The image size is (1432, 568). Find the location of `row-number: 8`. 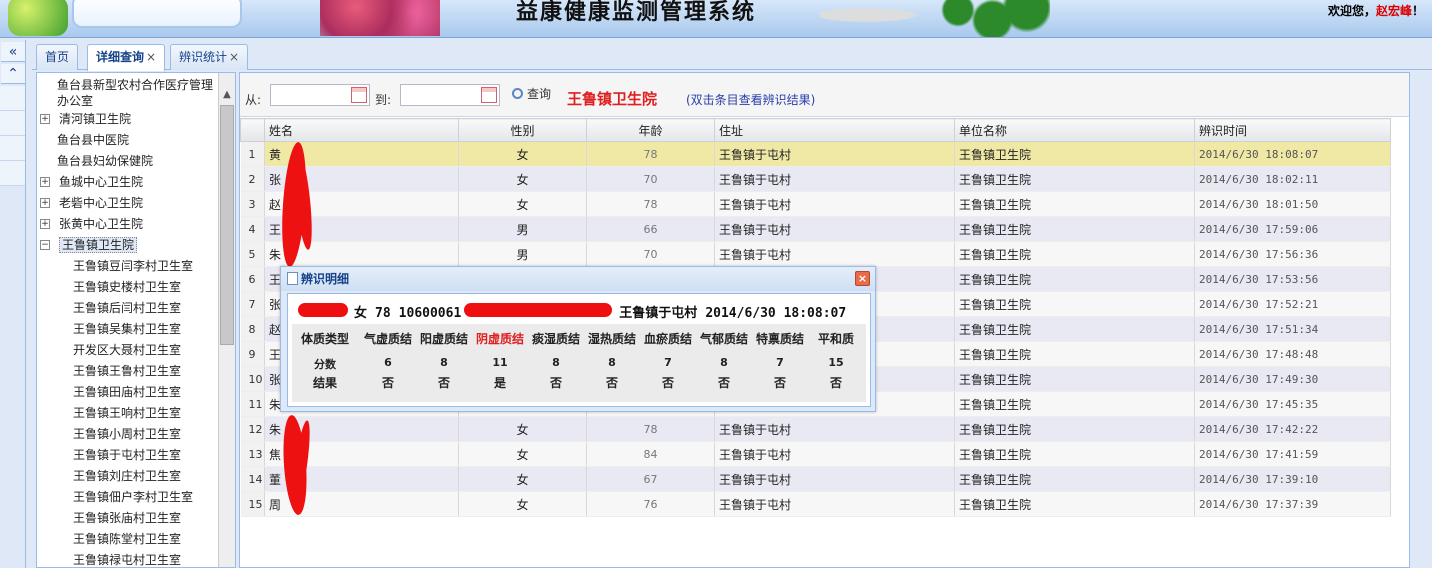

row-number: 8 is located at coordinates (252, 329).